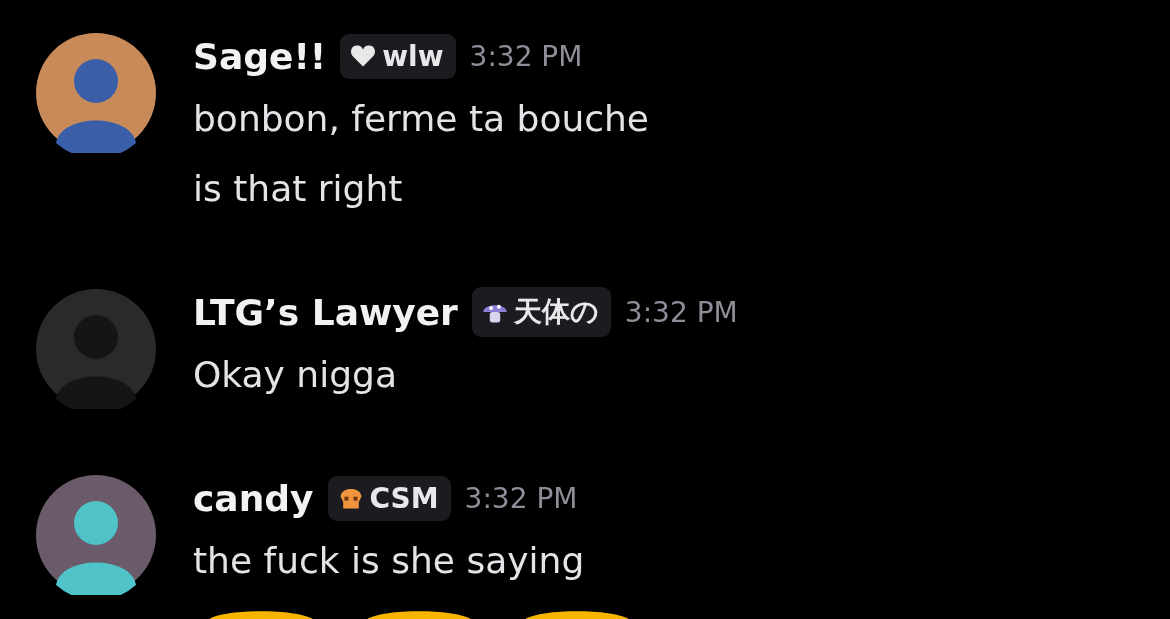 This screenshot has width=1170, height=619. I want to click on username: Sage!!, so click(260, 56).